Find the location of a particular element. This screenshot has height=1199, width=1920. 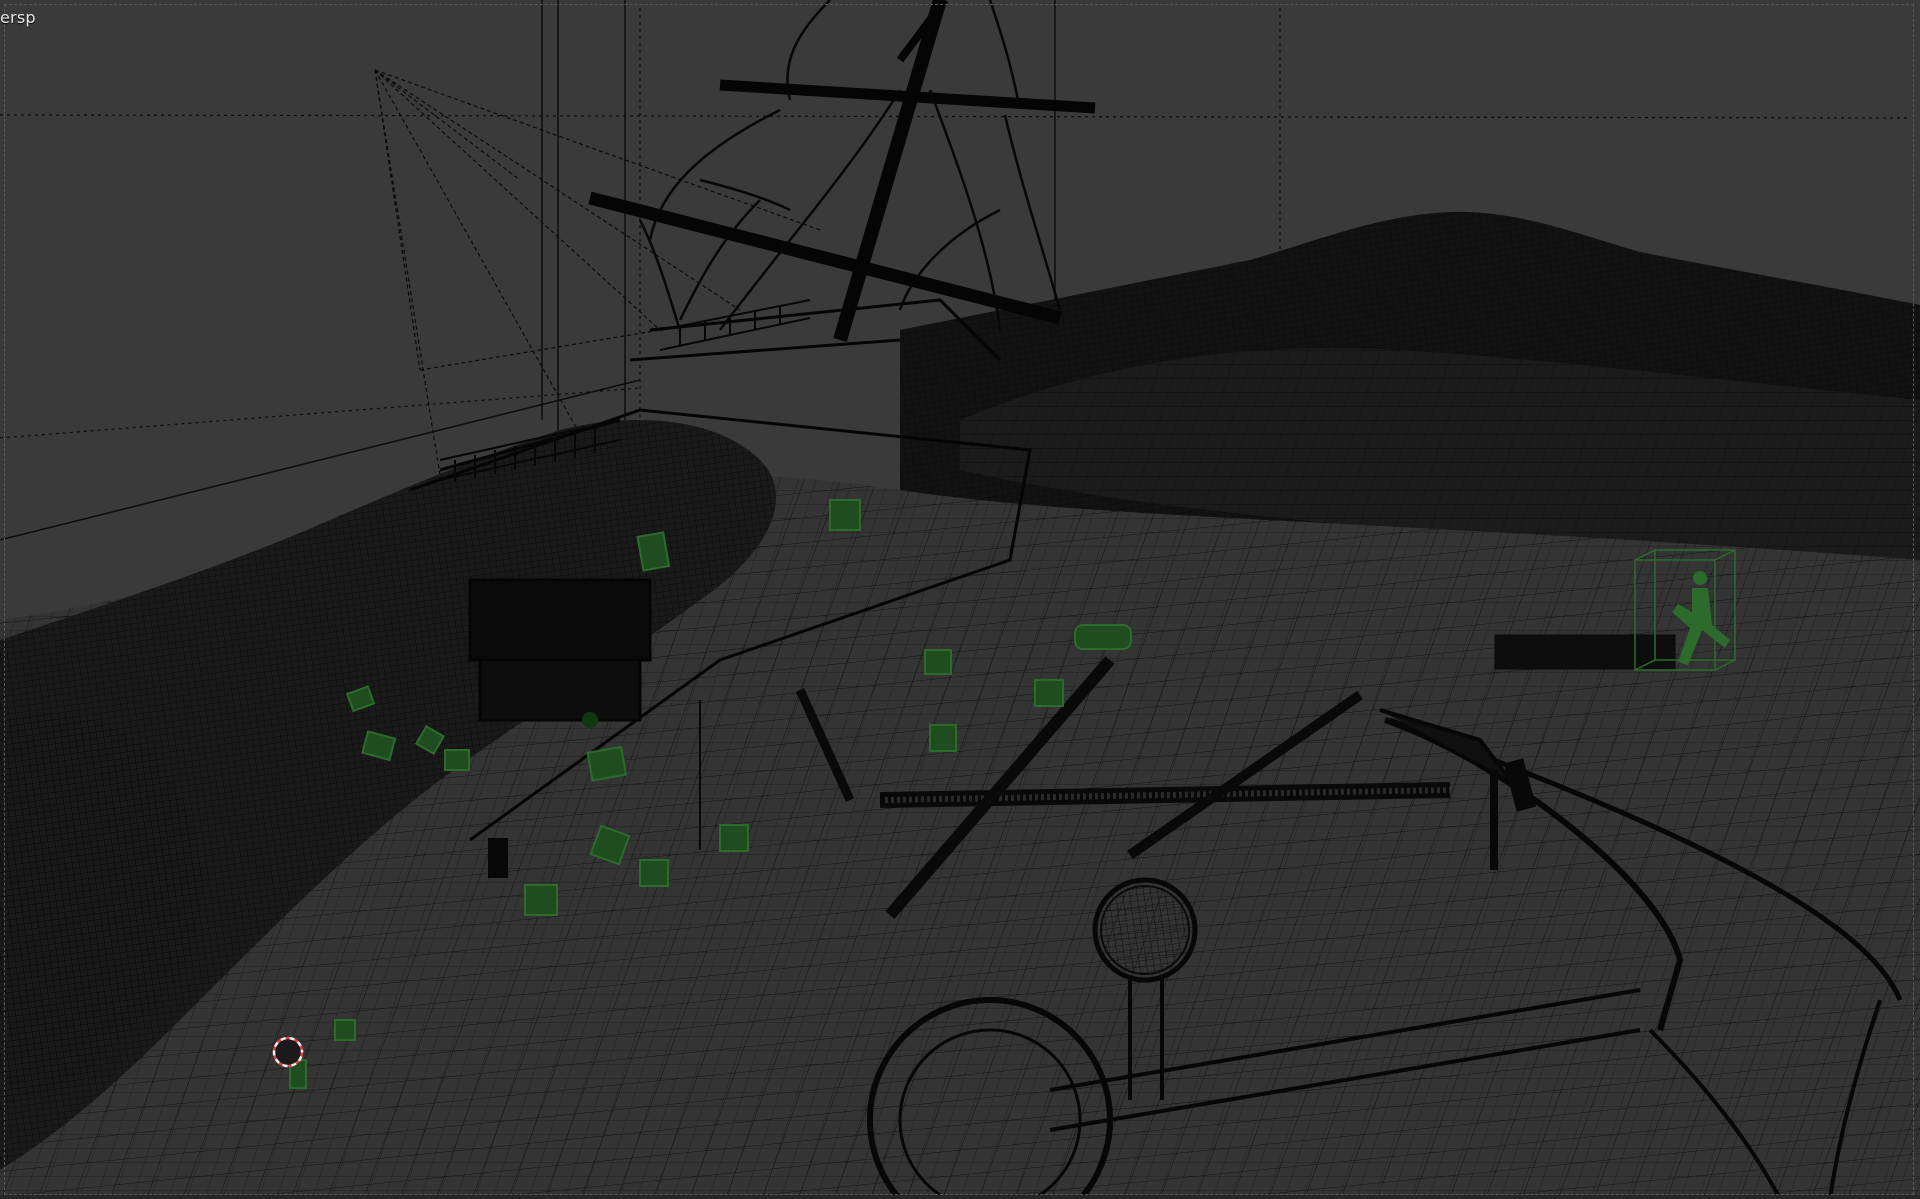

camera-icon is located at coordinates (597, 272).